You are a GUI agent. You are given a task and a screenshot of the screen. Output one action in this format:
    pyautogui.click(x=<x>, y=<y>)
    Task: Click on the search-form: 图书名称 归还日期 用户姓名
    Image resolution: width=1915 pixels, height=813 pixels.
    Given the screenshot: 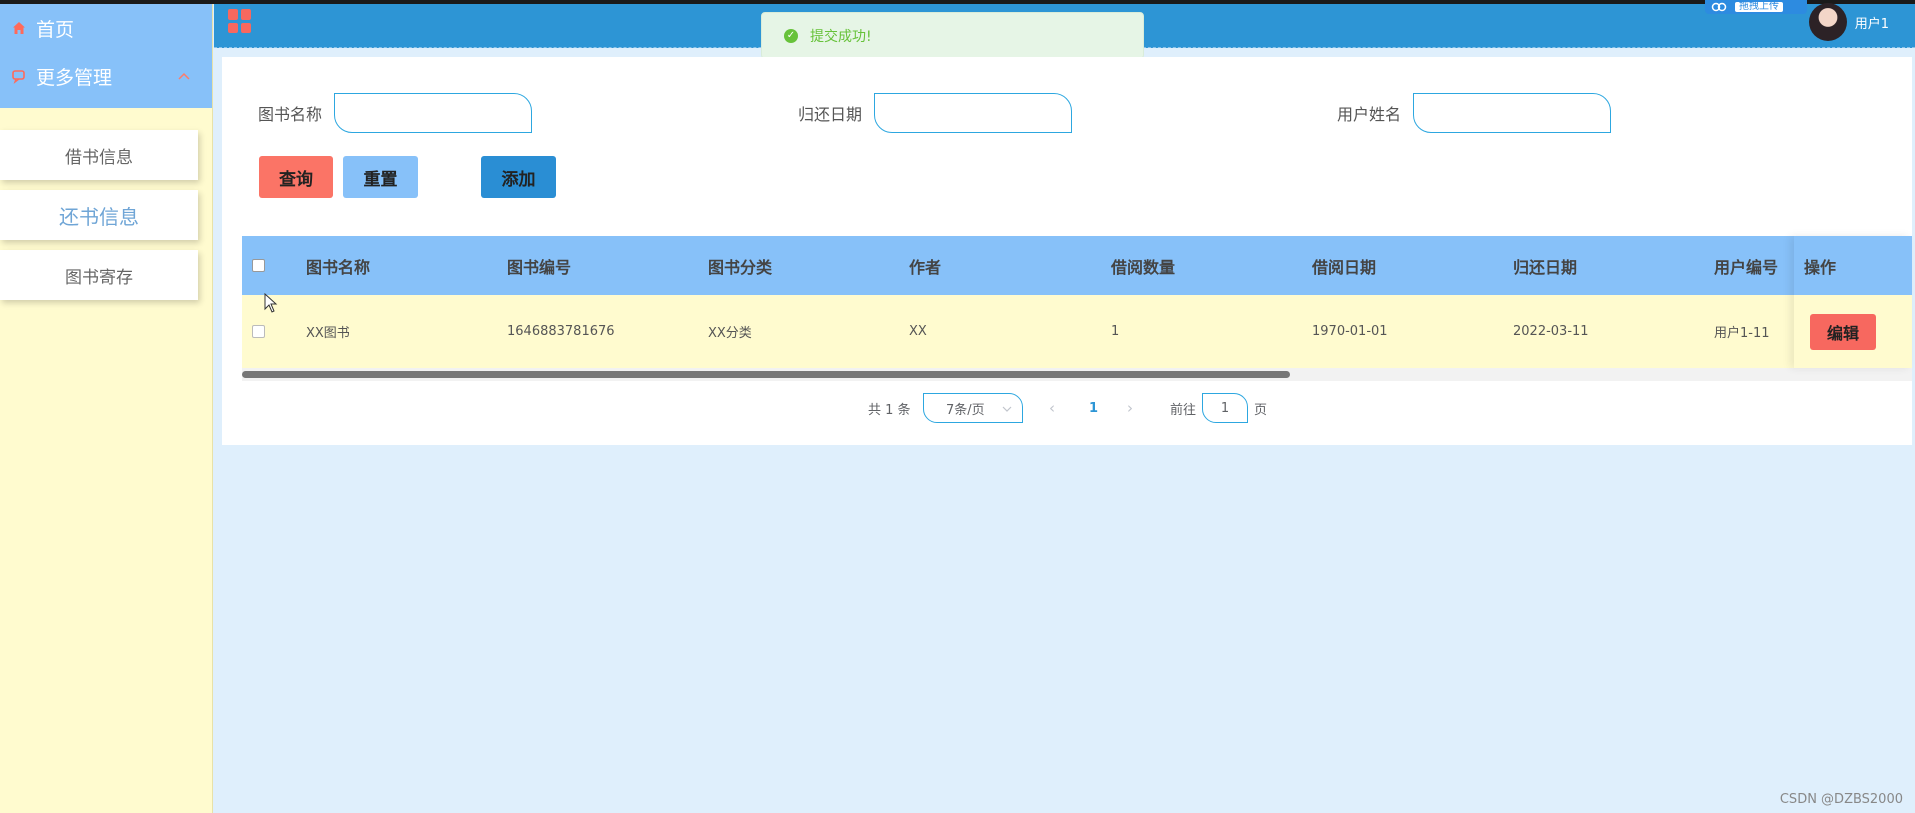 What is the action you would take?
    pyautogui.click(x=1067, y=113)
    